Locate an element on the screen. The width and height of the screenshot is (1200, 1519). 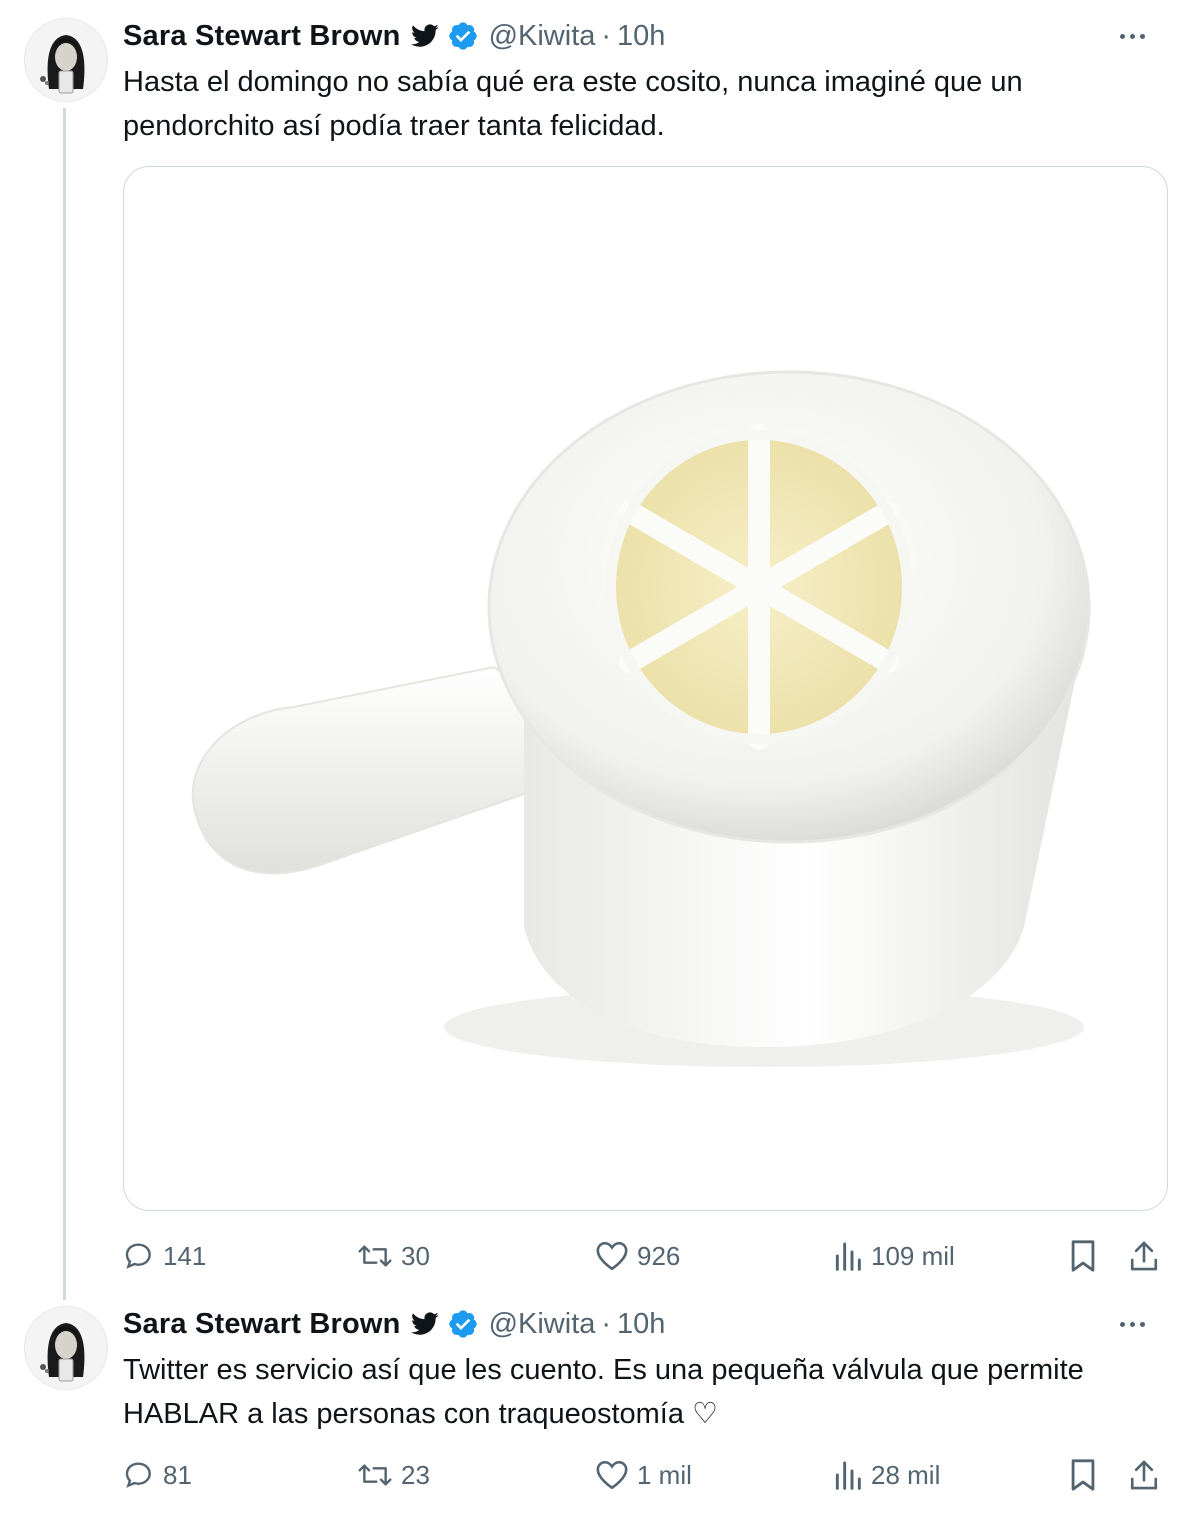
thread-connector-line is located at coordinates (64, 704).